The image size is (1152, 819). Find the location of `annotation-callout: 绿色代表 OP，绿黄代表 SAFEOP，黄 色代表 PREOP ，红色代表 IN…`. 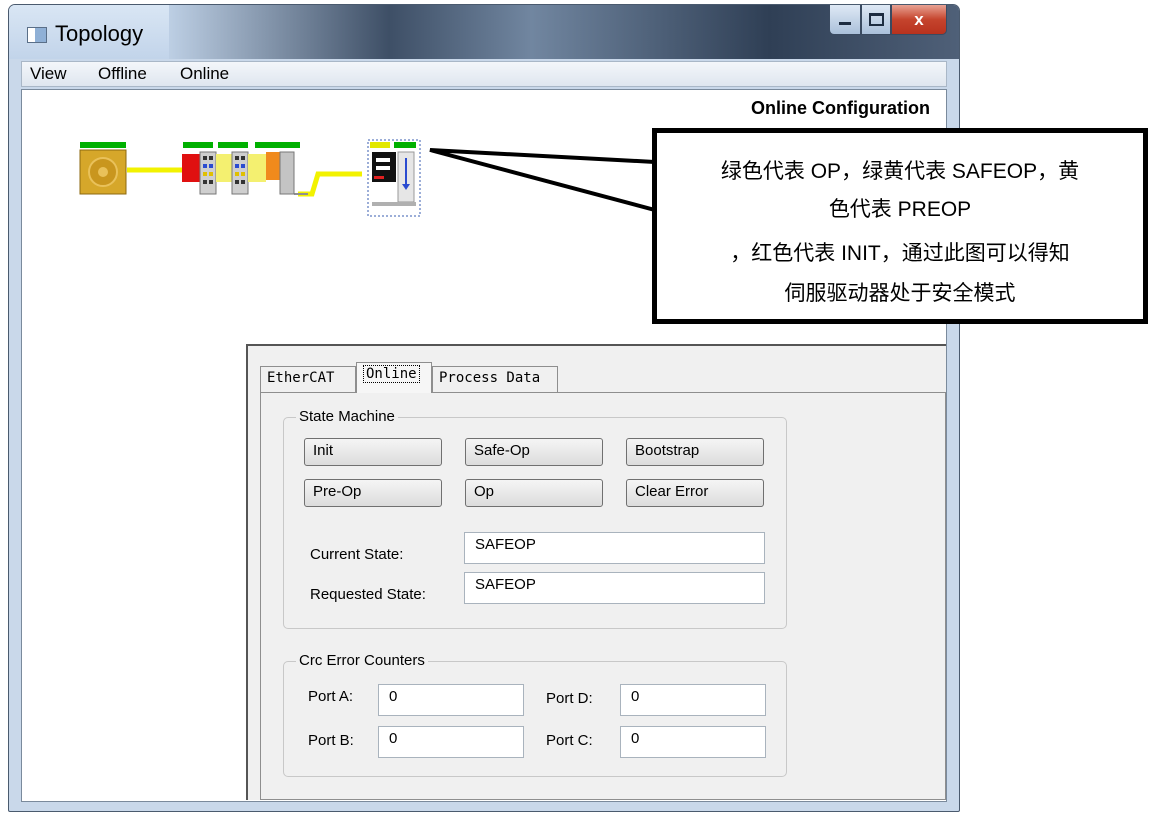

annotation-callout: 绿色代表 OP，绿黄代表 SAFEOP，黄 色代表 PREOP ，红色代表 IN… is located at coordinates (900, 226).